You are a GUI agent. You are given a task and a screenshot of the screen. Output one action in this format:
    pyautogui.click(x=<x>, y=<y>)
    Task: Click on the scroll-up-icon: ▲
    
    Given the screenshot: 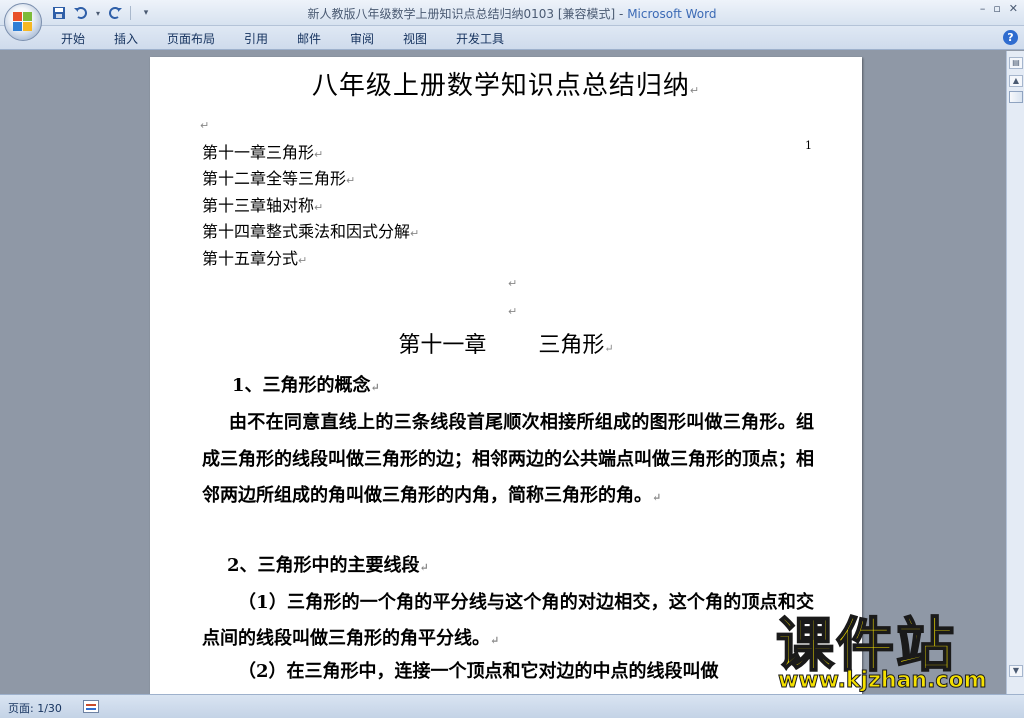 What is the action you would take?
    pyautogui.click(x=1016, y=81)
    